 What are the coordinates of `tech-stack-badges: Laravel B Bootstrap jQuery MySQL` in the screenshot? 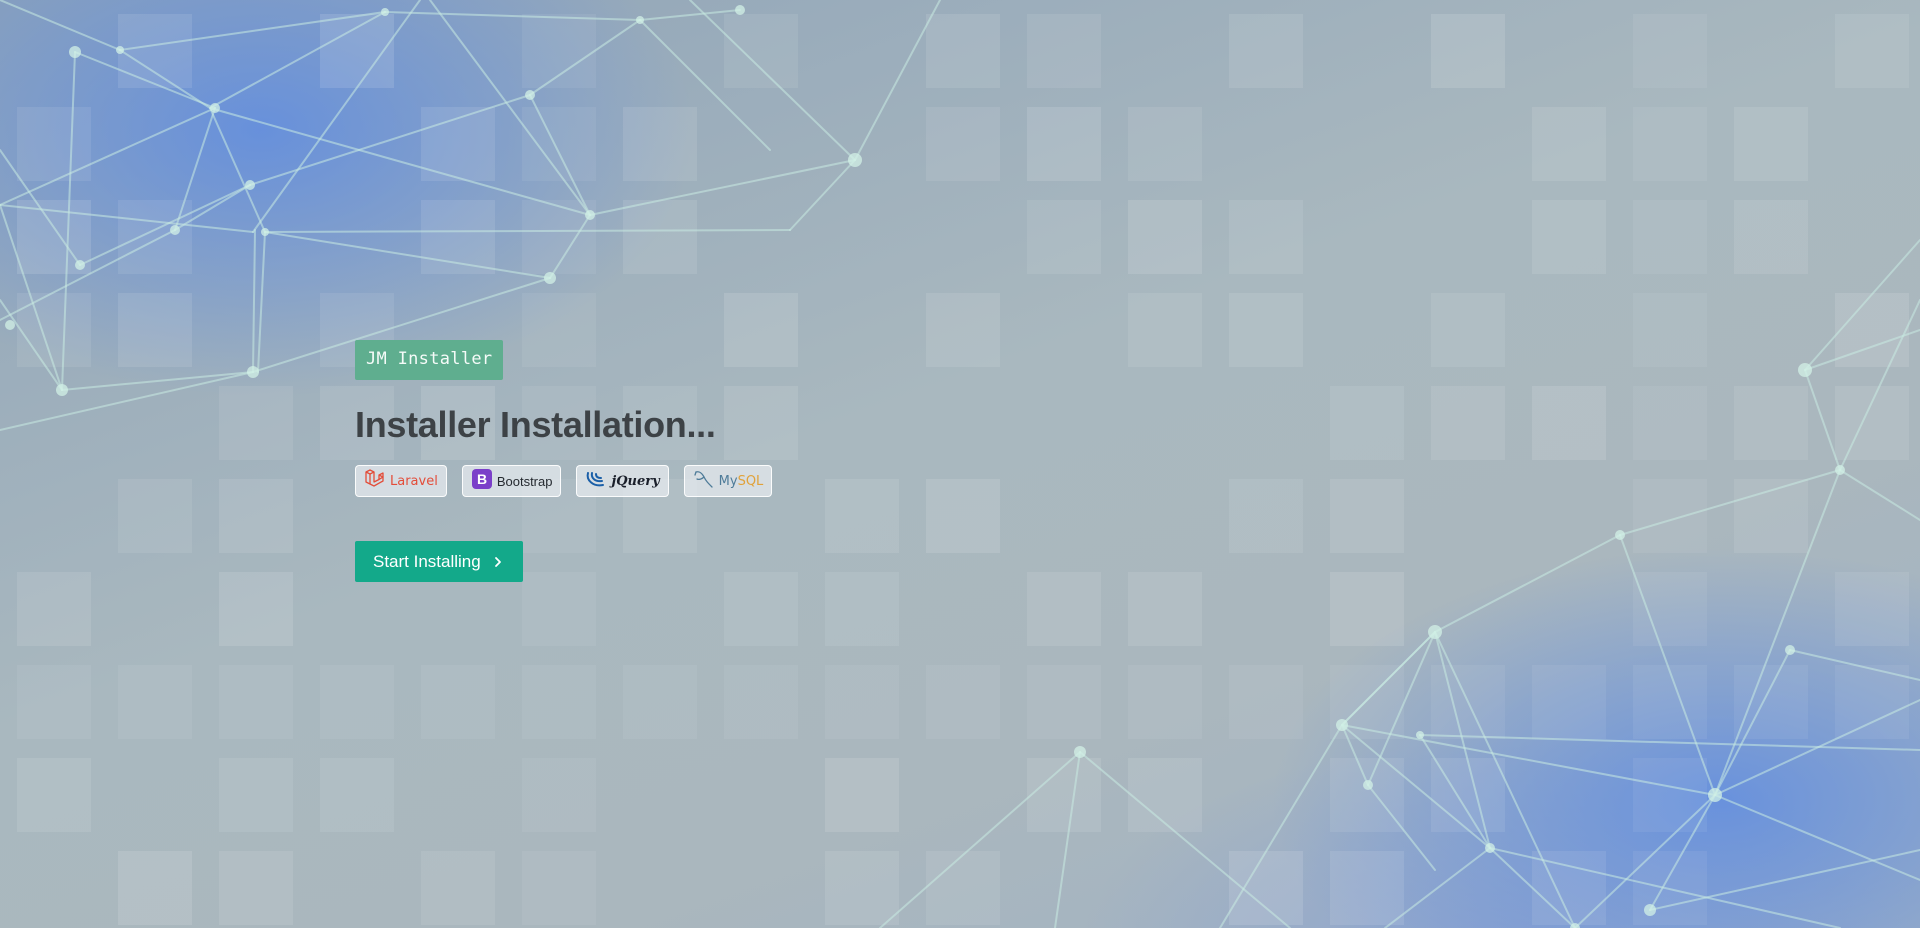 It's located at (735, 481).